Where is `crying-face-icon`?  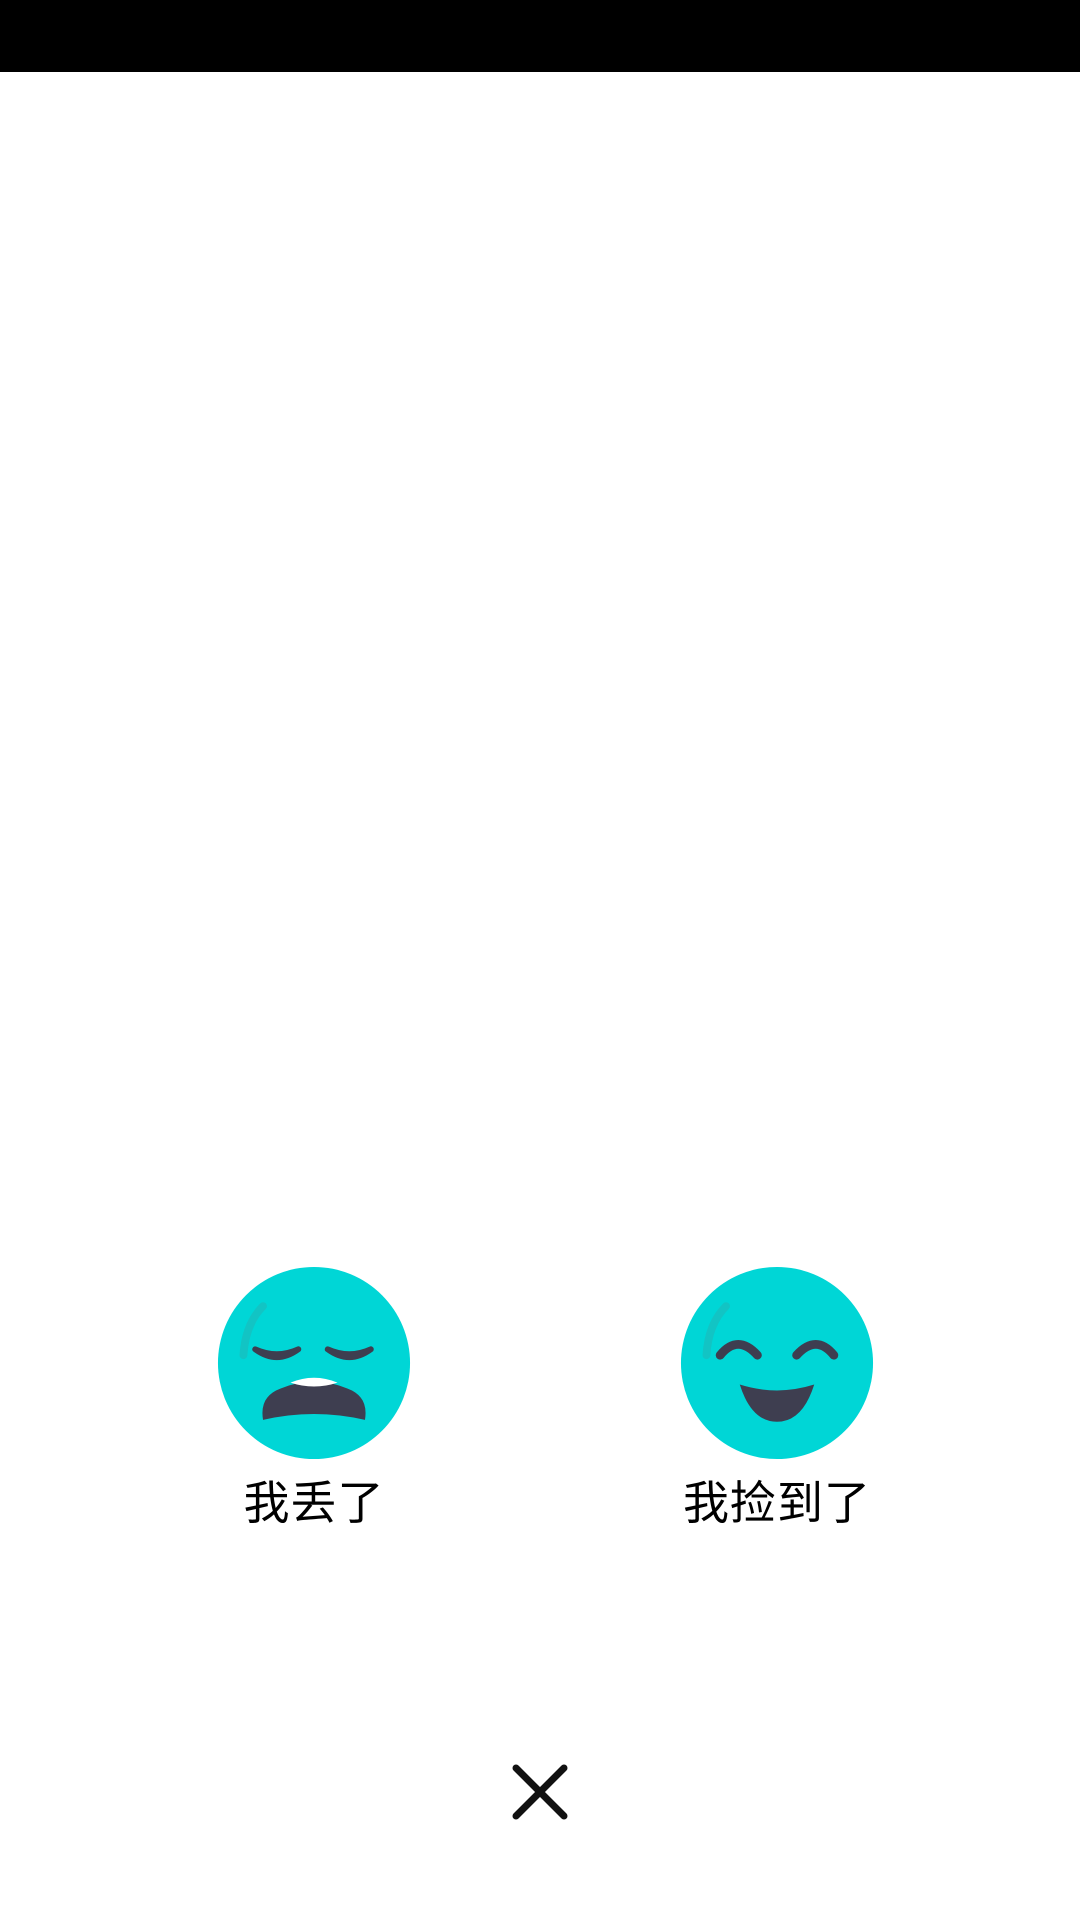 crying-face-icon is located at coordinates (314, 1363).